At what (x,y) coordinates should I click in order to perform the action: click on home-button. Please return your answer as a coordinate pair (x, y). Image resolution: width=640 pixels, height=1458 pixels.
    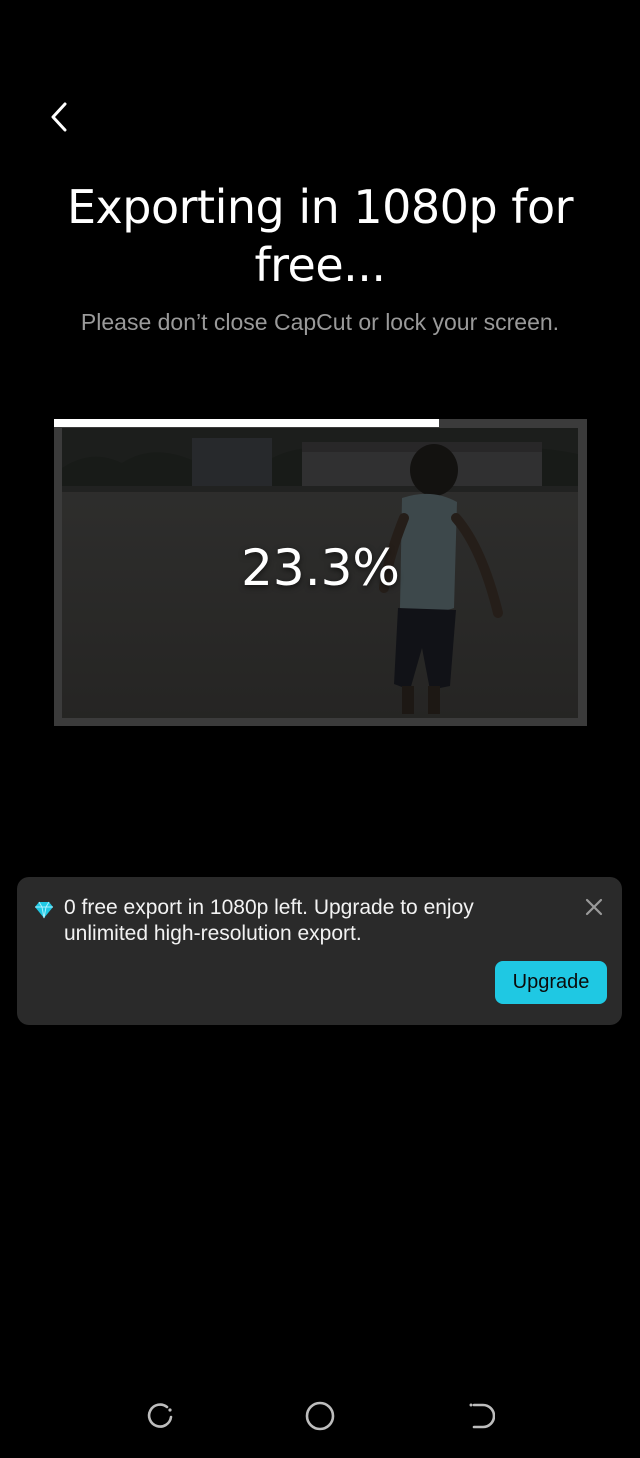
    Looking at the image, I should click on (320, 1416).